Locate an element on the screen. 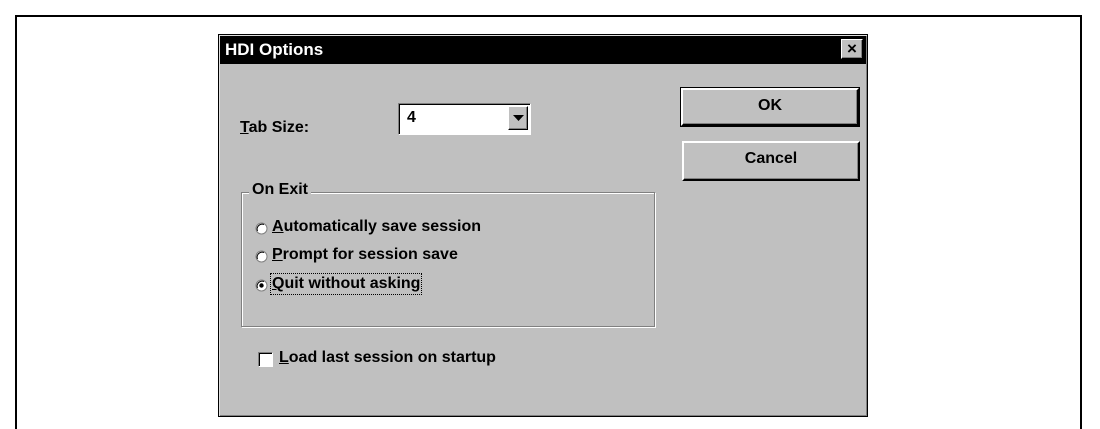  dialog-title: HDI Options is located at coordinates (274, 49).